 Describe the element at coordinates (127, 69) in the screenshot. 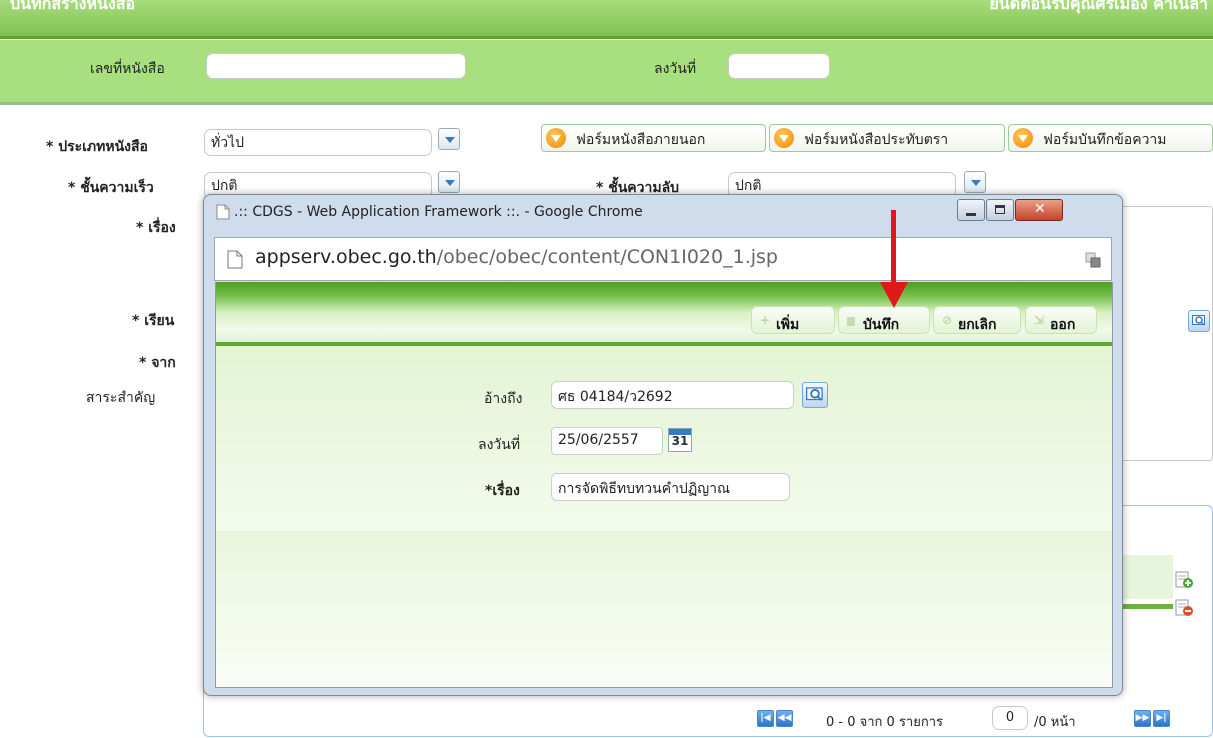

I see `doc-no-label: เลขที่หนังสือ` at that location.